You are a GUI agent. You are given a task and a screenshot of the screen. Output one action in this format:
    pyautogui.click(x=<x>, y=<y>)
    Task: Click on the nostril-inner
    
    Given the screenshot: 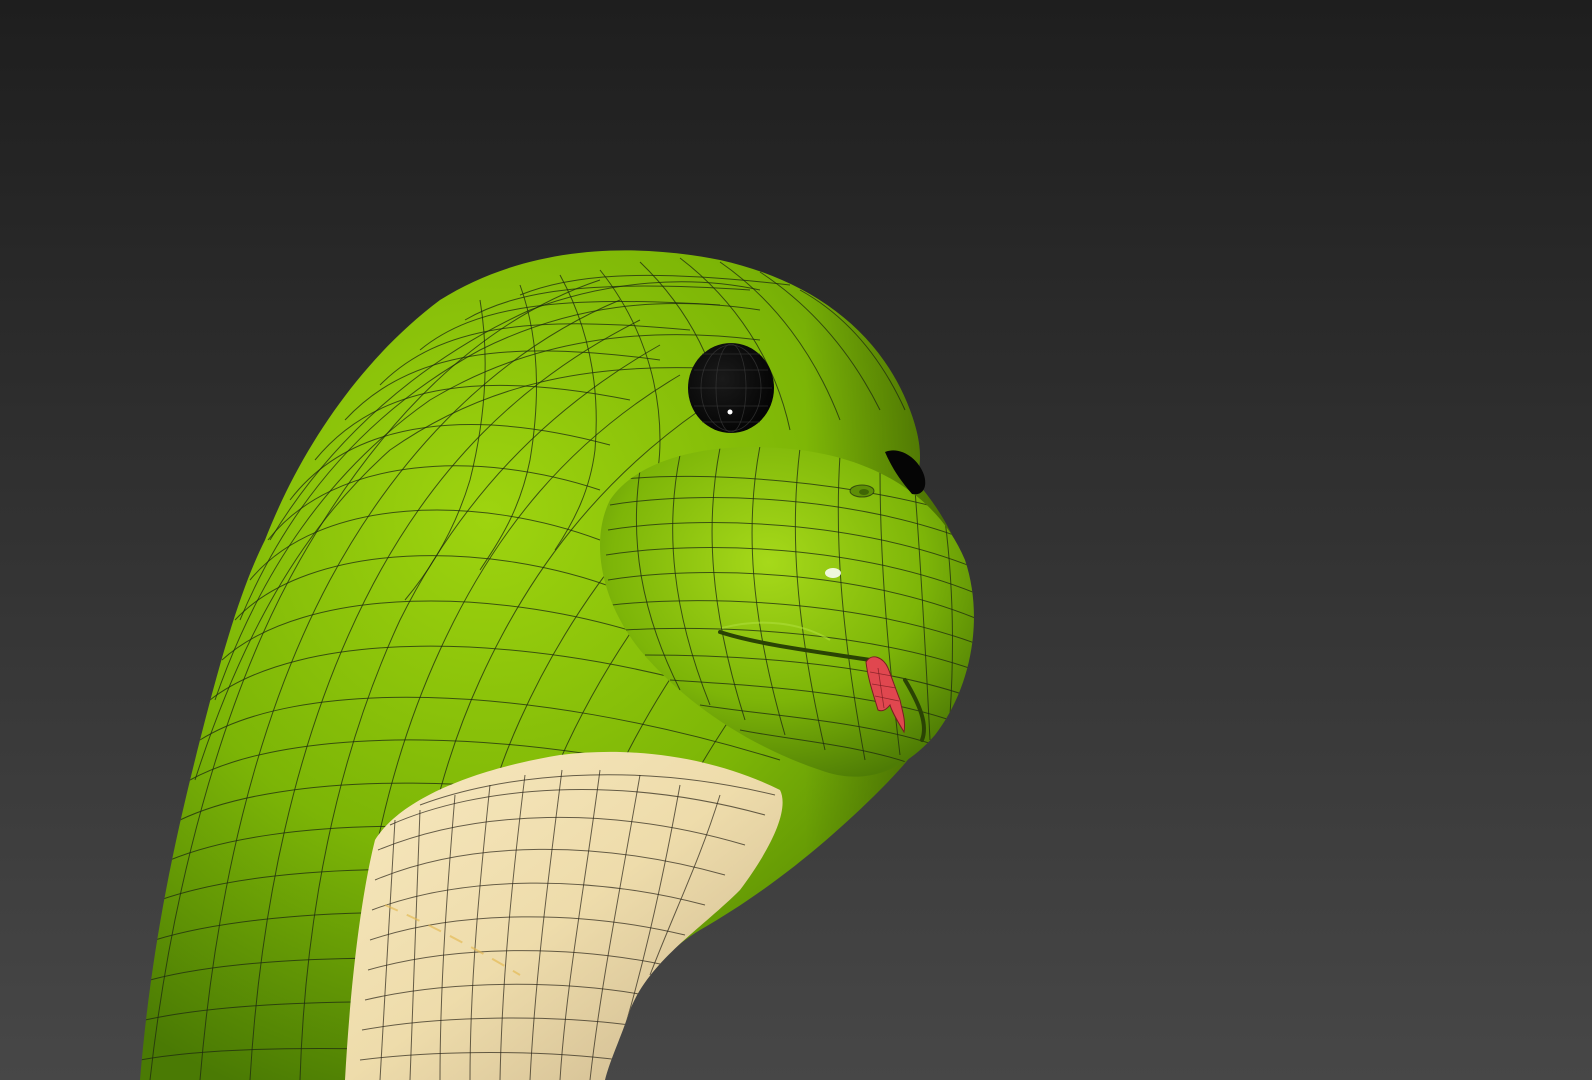 What is the action you would take?
    pyautogui.click(x=864, y=492)
    